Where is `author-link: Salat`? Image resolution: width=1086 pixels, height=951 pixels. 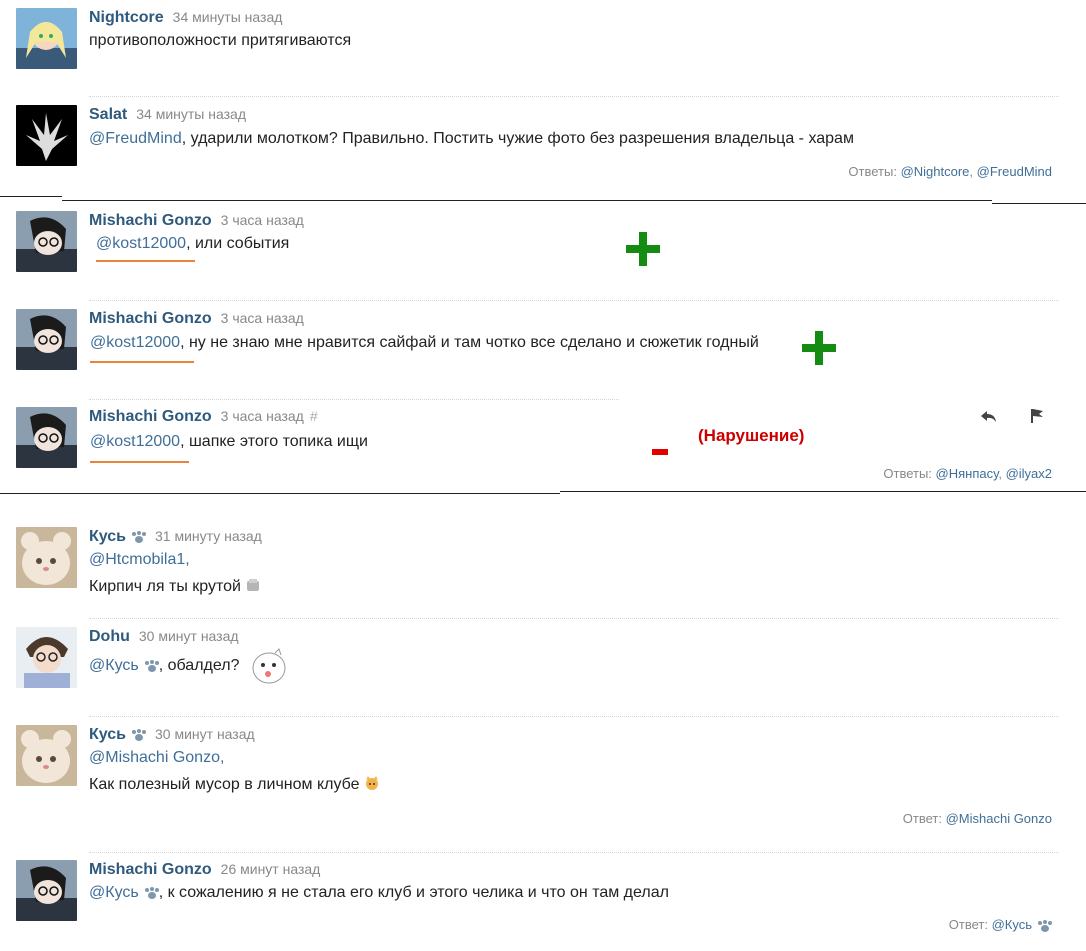
author-link: Salat is located at coordinates (108, 114).